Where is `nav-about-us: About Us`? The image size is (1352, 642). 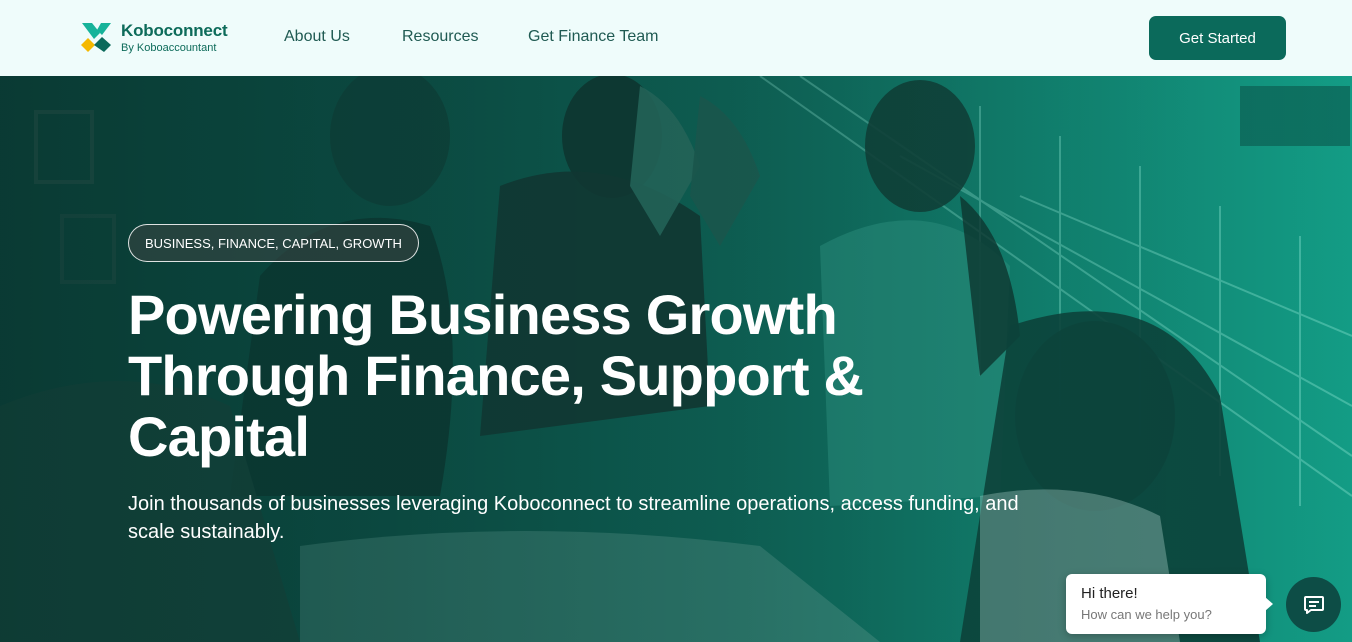
nav-about-us: About Us is located at coordinates (317, 37).